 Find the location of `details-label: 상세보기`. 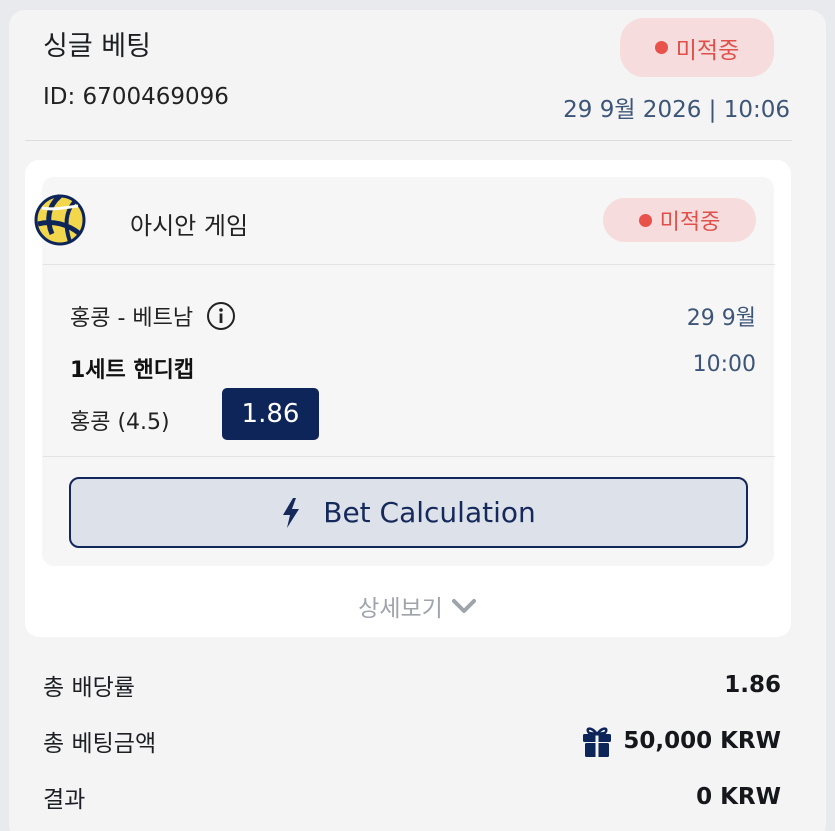

details-label: 상세보기 is located at coordinates (400, 609).